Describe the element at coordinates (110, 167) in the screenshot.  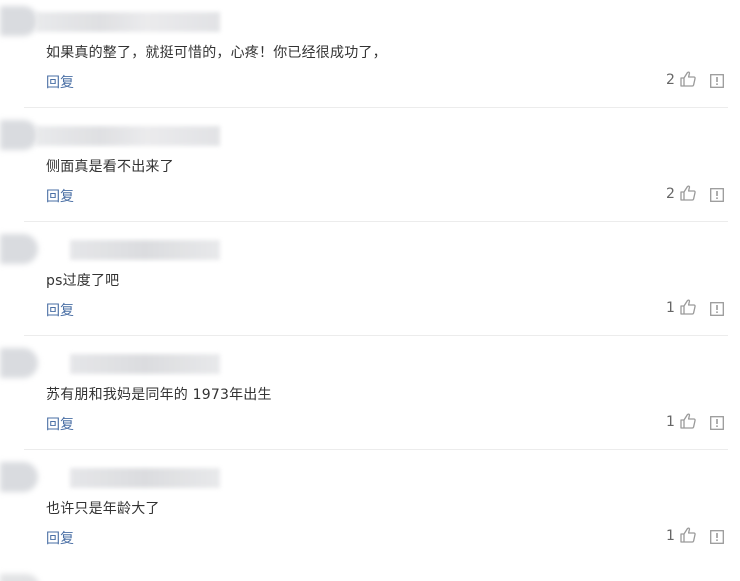
I see `comment-text: 侧面真是看不出来了` at that location.